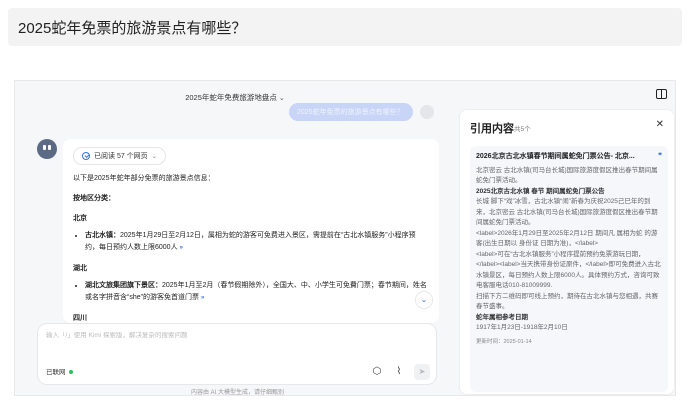 The width and height of the screenshot is (690, 400). I want to click on reference-line: 北京密云 古北水镇(司马台长城)国际旅游度假区推出春节期间属蛇免门票活动。, so click(567, 175).